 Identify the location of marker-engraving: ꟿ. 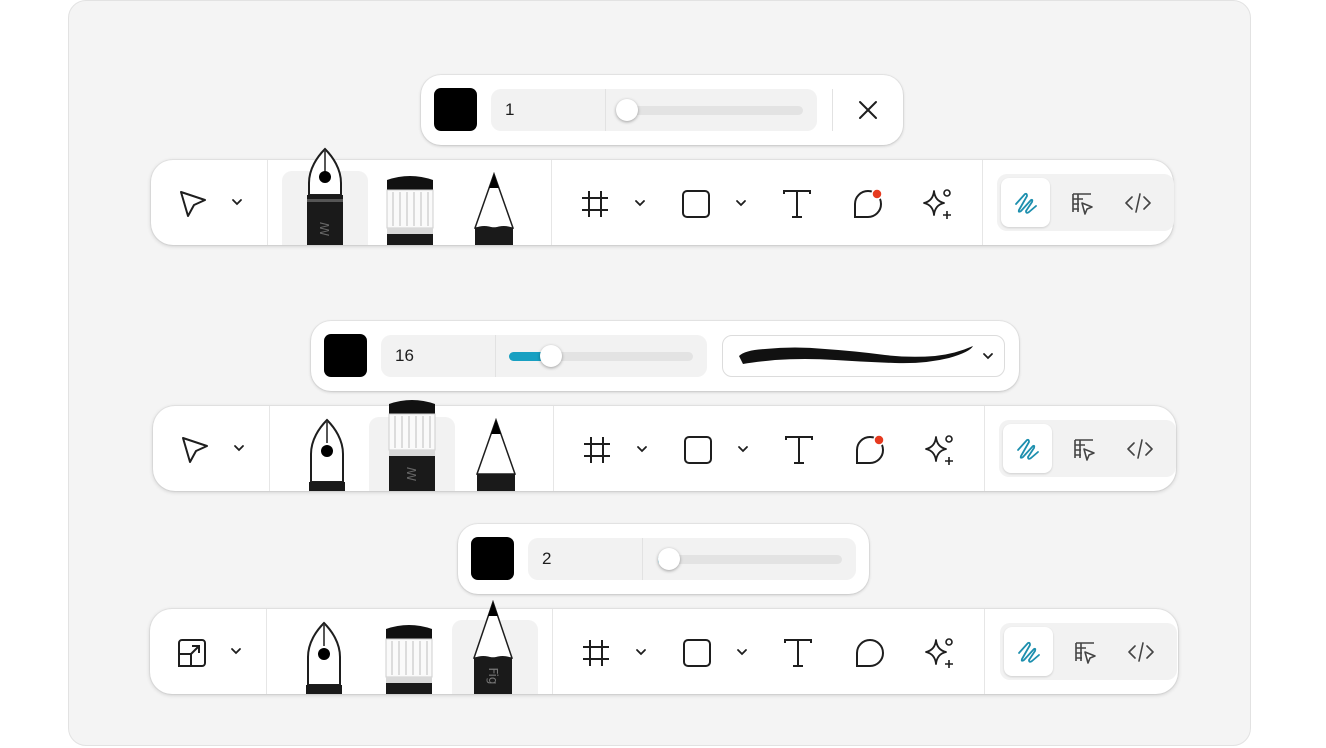
(412, 474).